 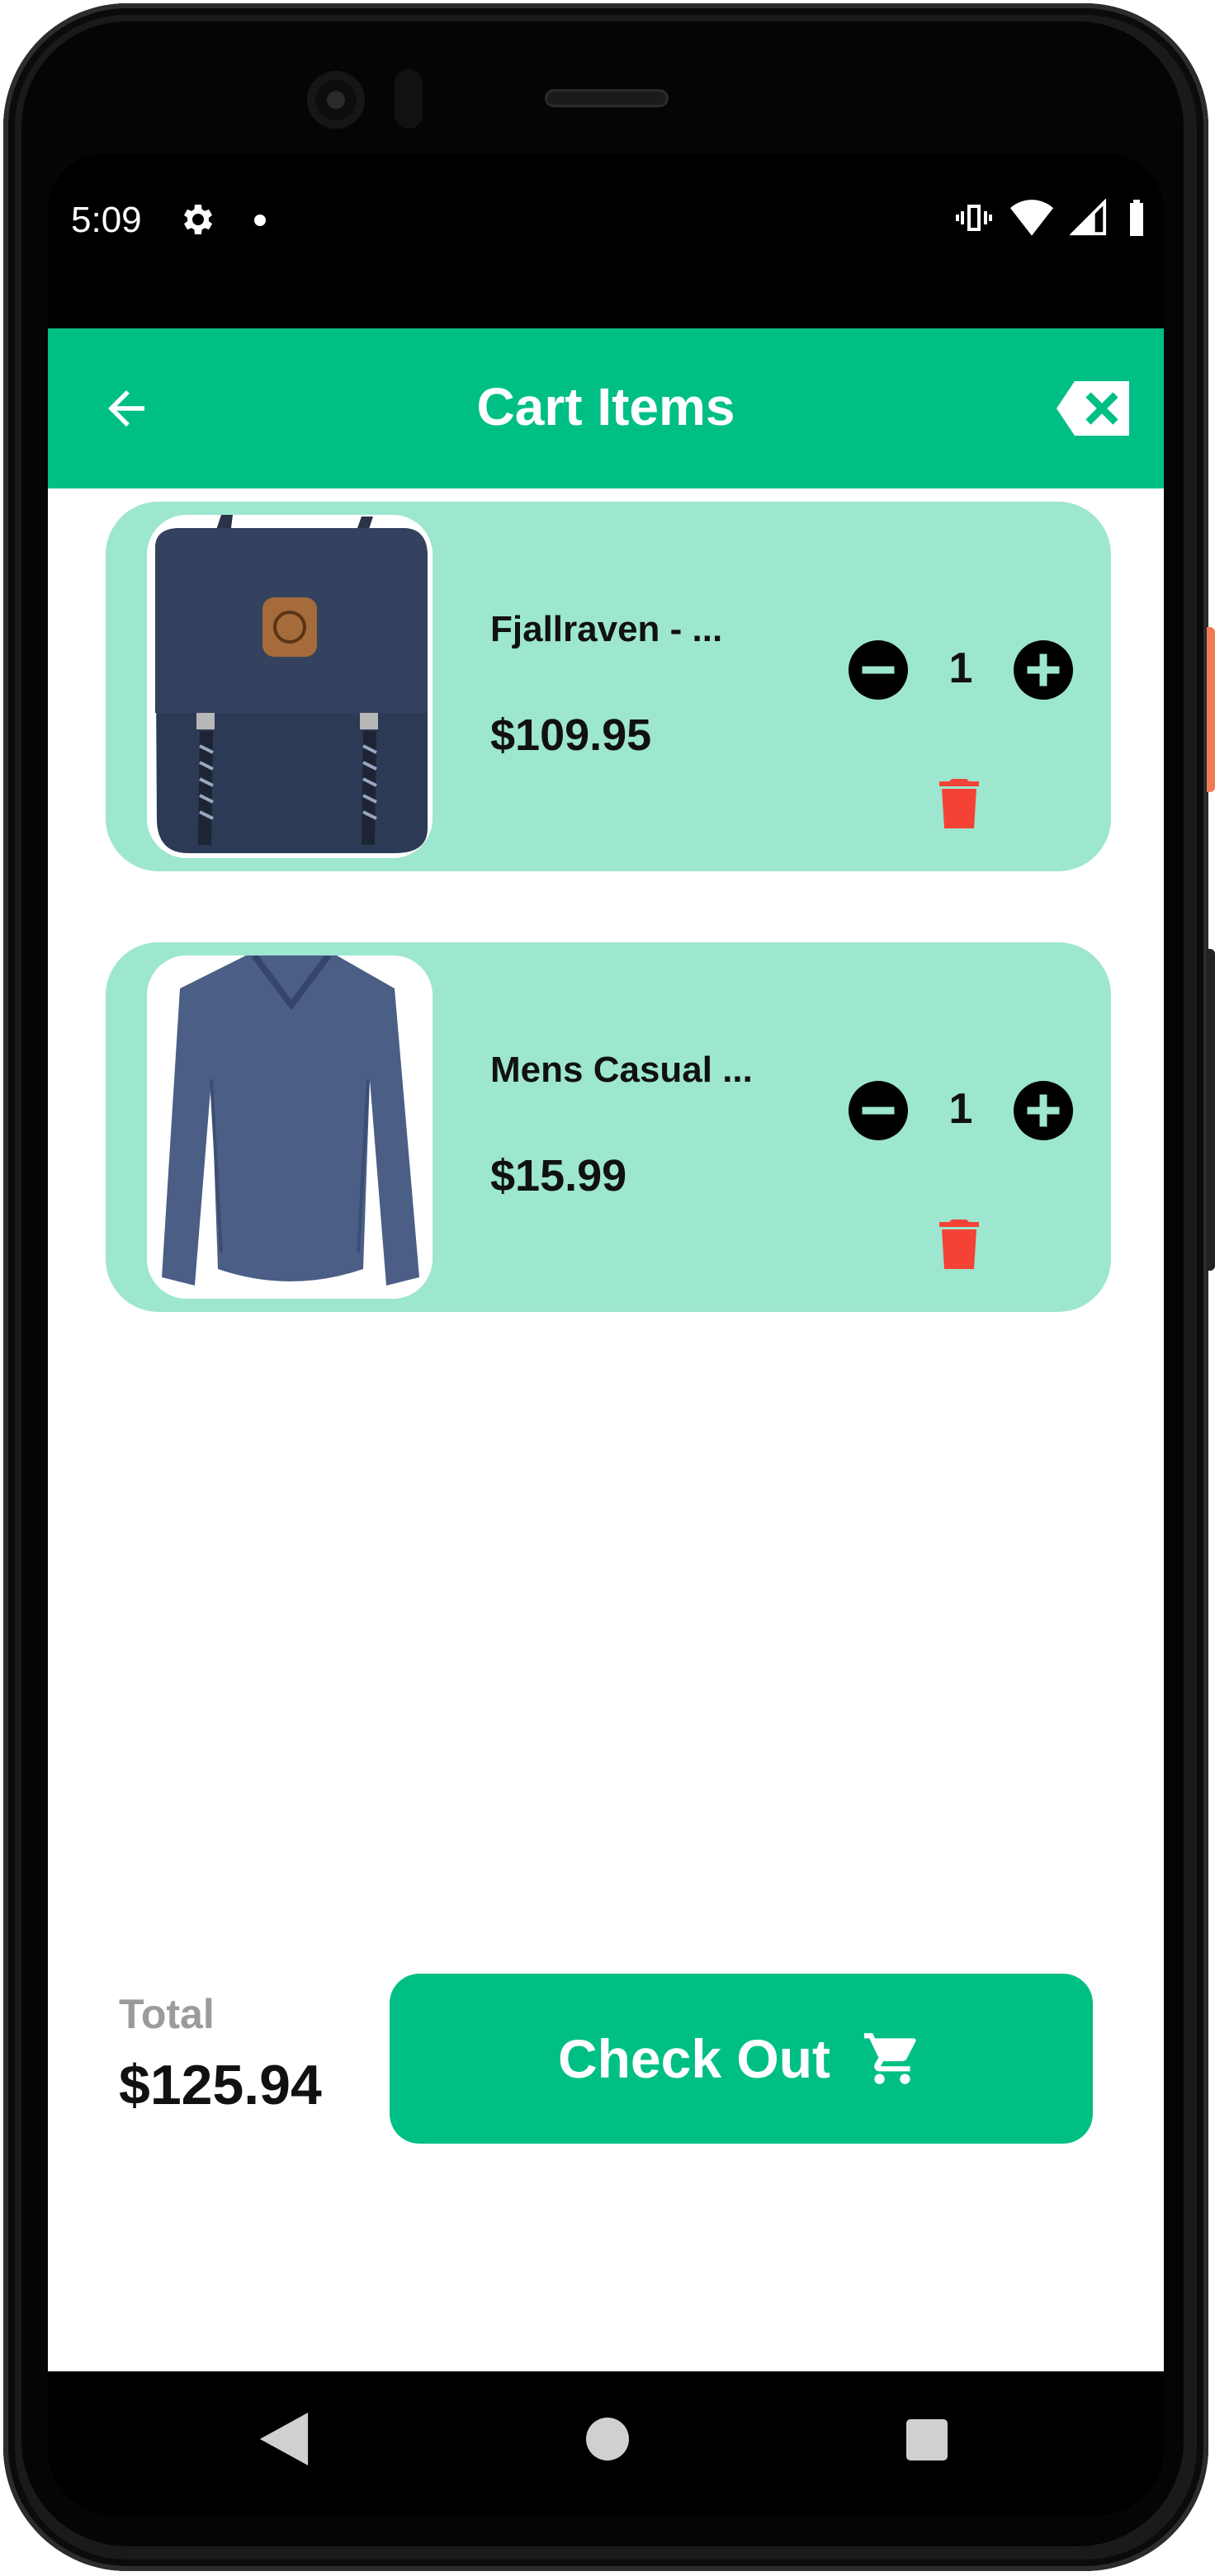 What do you see at coordinates (558, 1176) in the screenshot?
I see `item-price: $15.99` at bounding box center [558, 1176].